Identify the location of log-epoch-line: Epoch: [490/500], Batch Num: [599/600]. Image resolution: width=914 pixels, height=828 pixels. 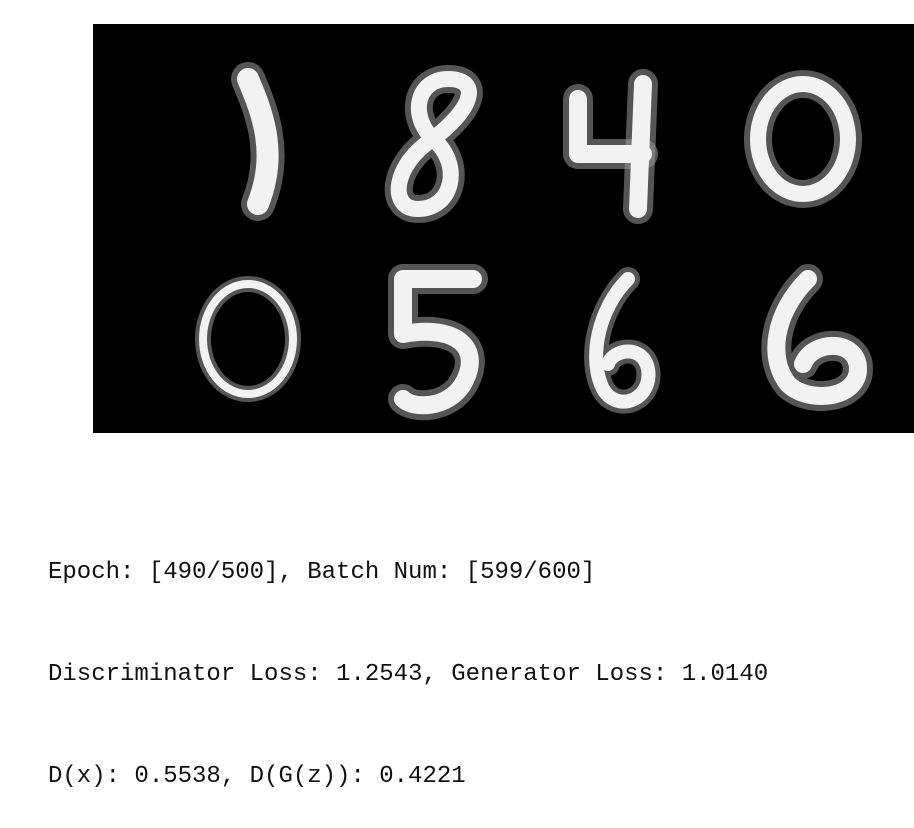
(322, 572).